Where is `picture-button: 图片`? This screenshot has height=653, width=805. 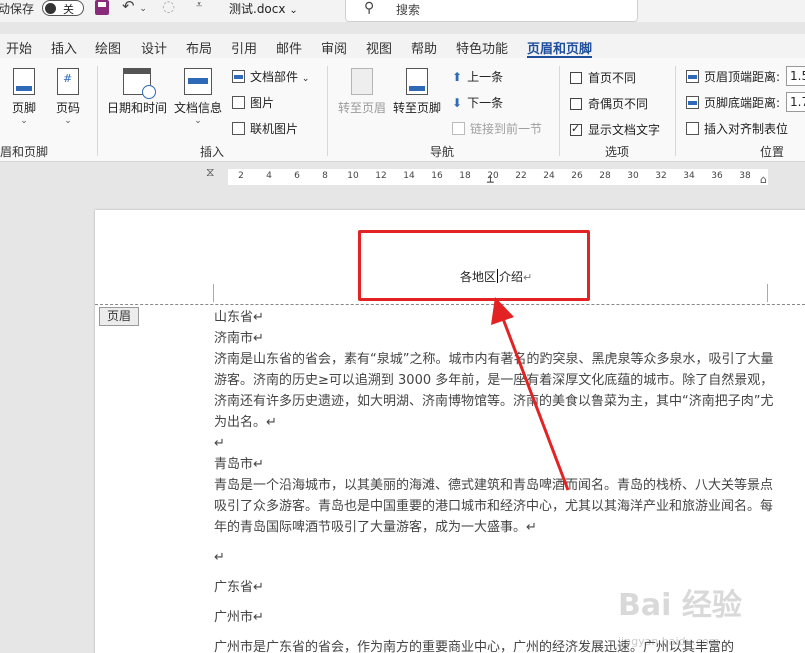 picture-button: 图片 is located at coordinates (253, 102).